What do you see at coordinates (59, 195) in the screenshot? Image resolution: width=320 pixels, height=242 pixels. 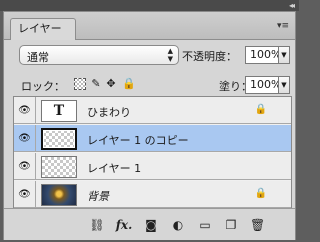 I see `background-thumbnail` at bounding box center [59, 195].